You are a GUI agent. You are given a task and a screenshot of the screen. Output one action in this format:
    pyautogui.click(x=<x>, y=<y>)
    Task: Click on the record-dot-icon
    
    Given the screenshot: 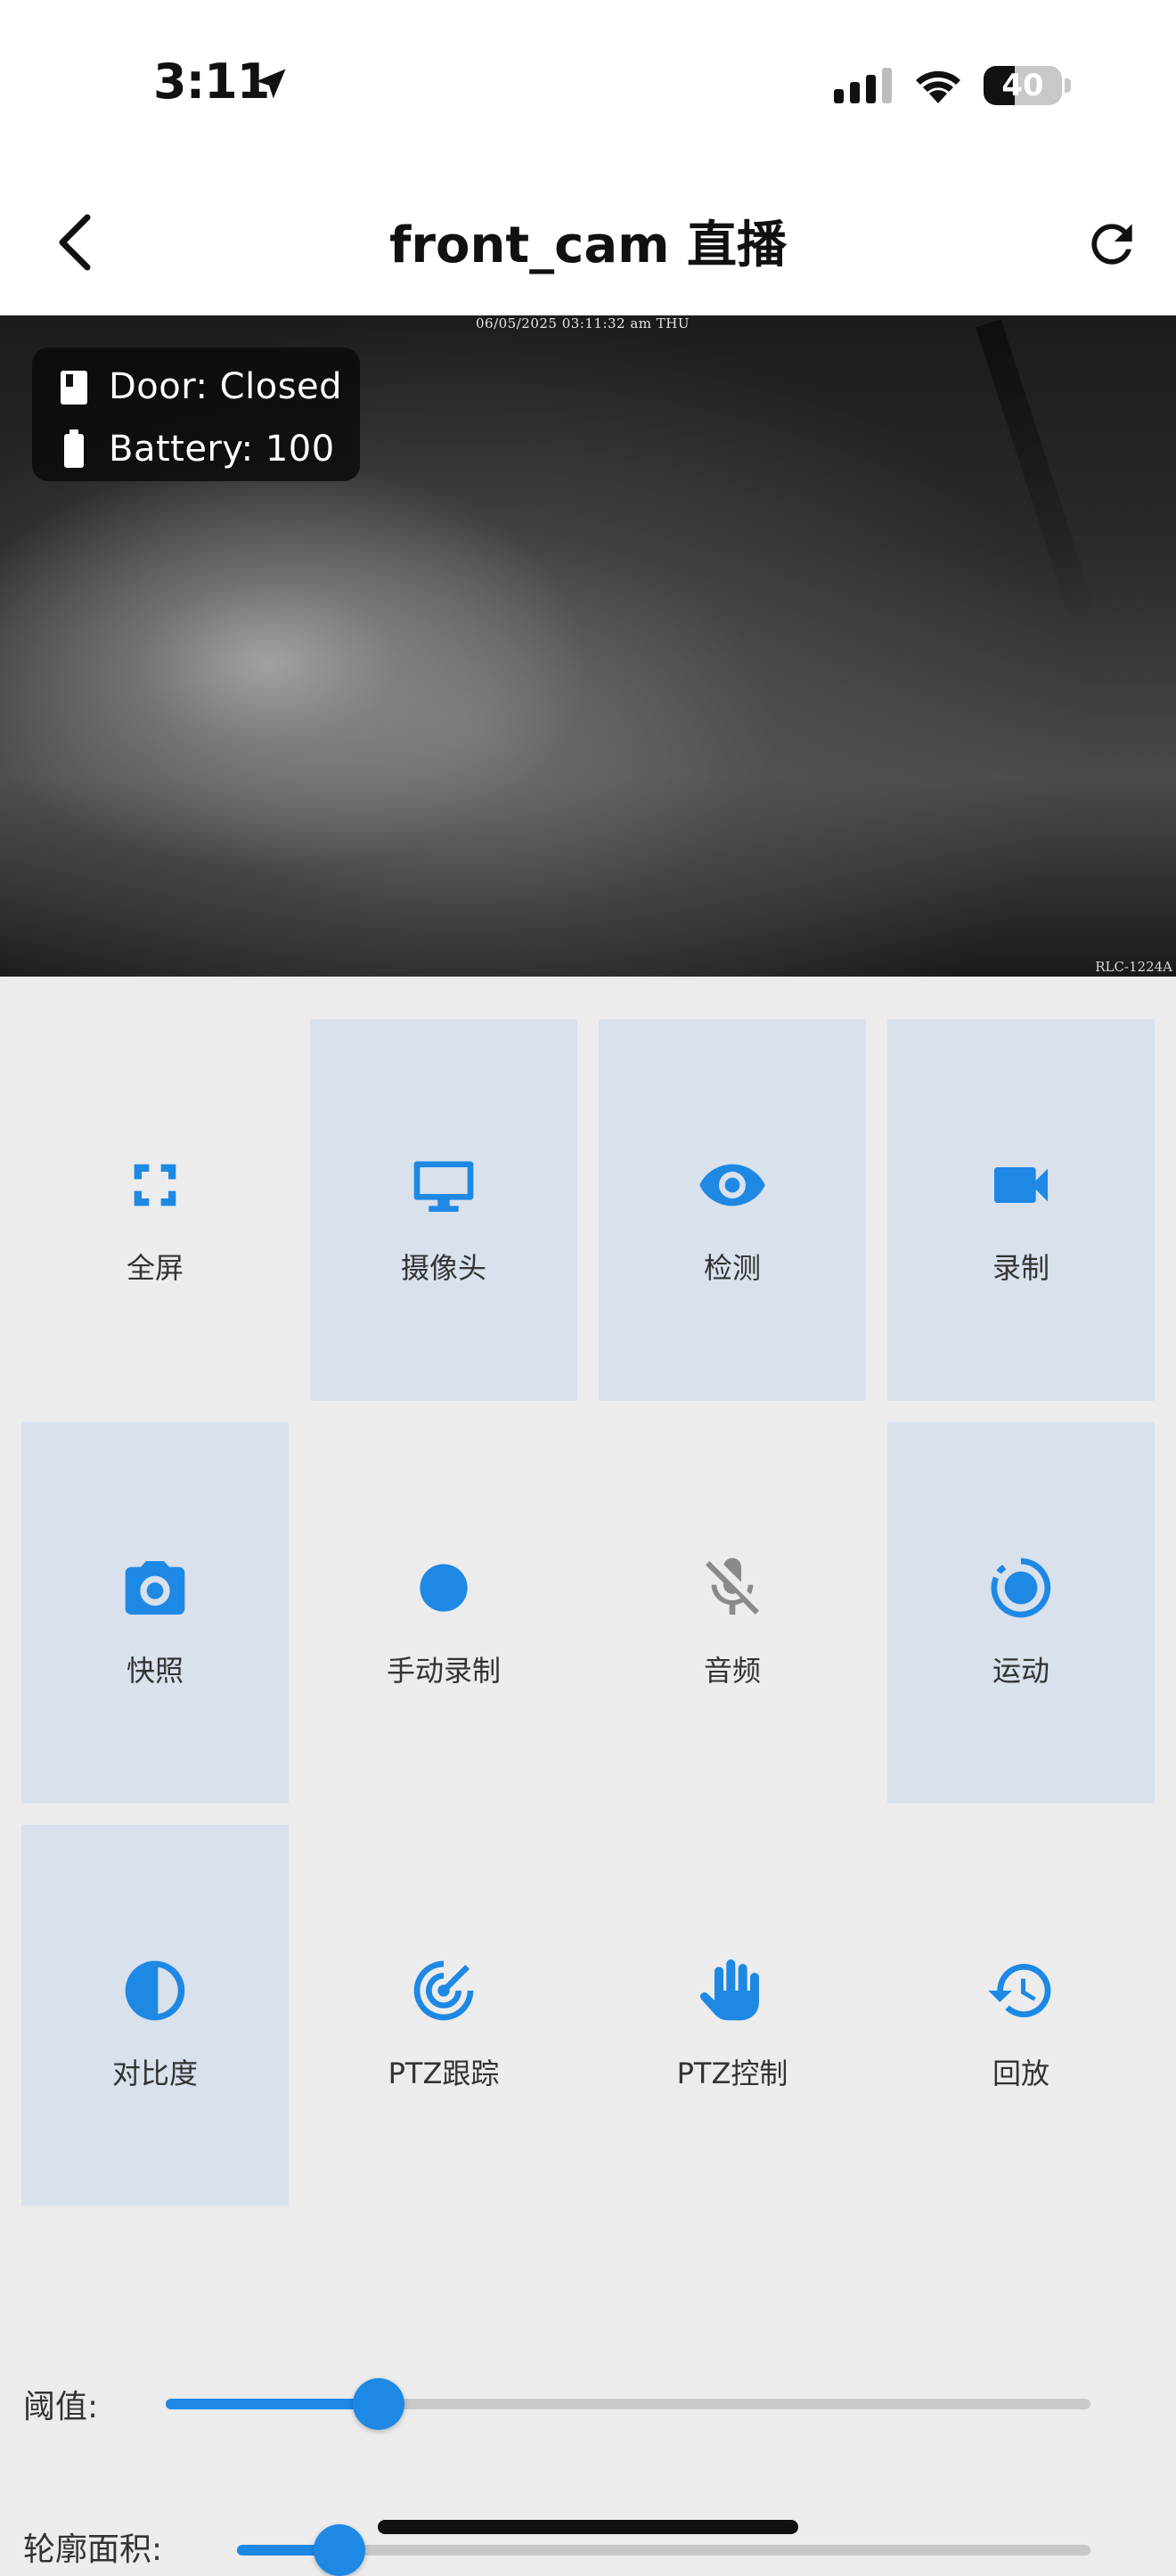 What is the action you would take?
    pyautogui.click(x=444, y=1588)
    